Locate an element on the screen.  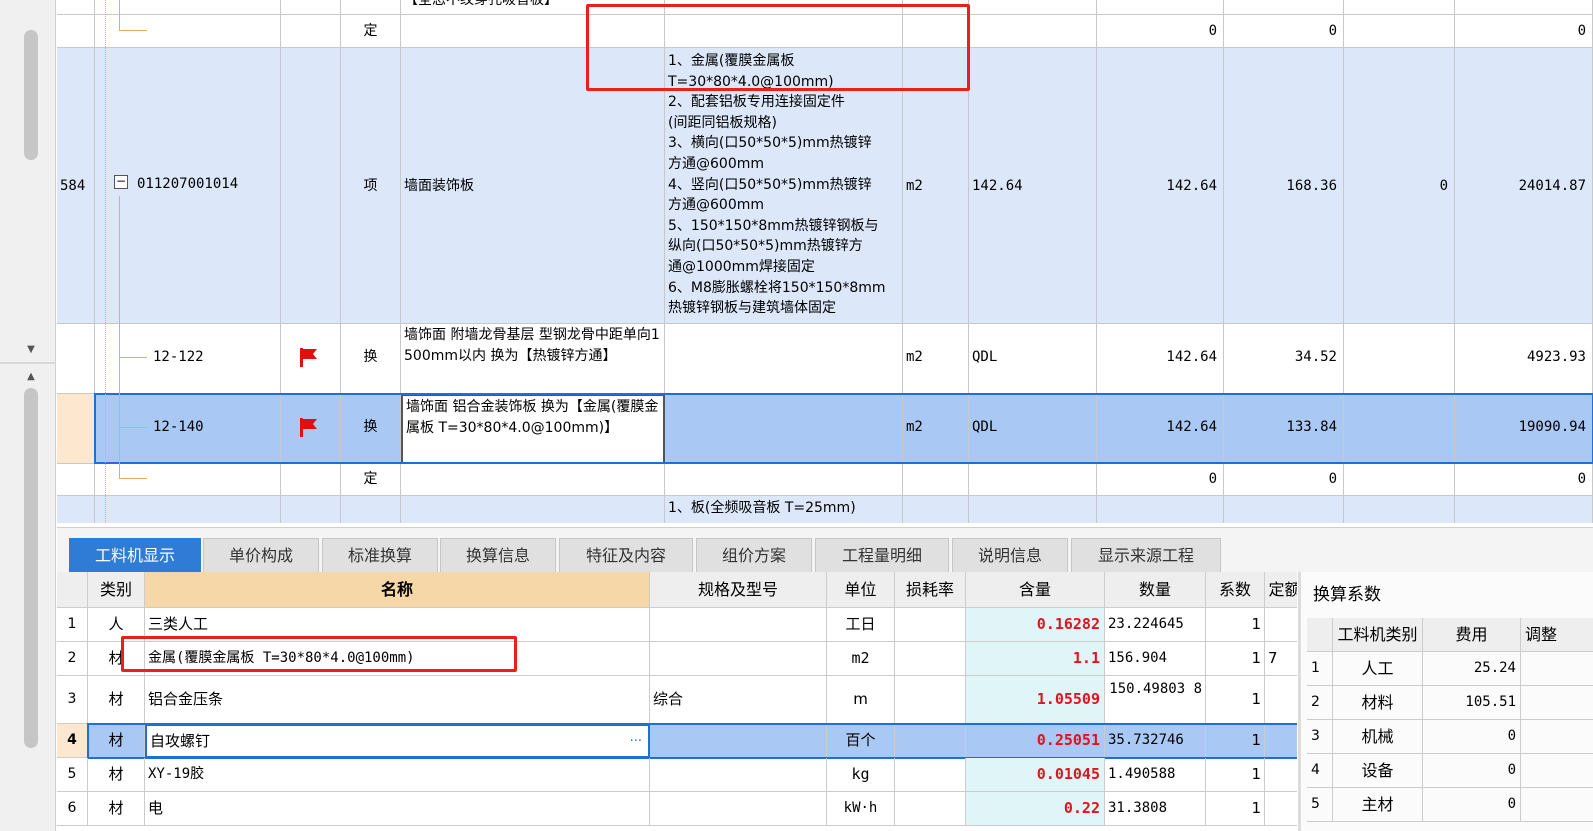
upper-scrollbar-thumb is located at coordinates (31, 95).